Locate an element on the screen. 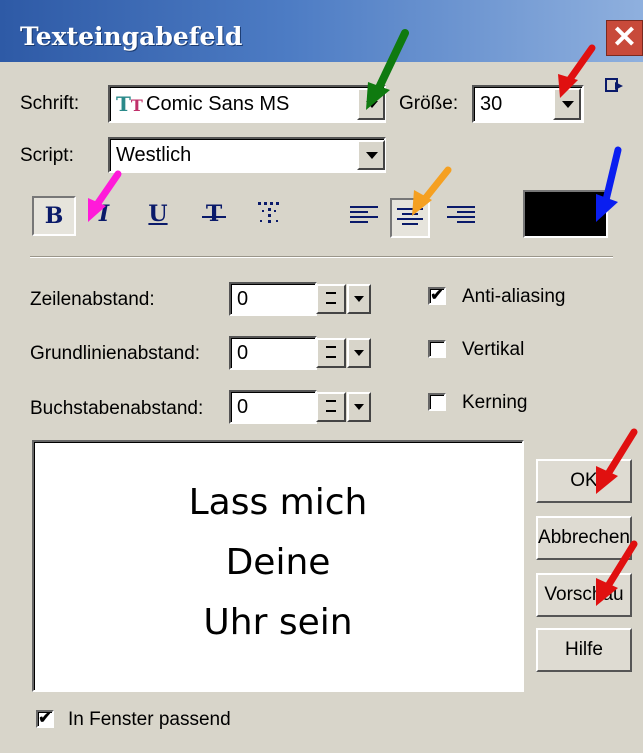 This screenshot has width=643, height=753. antialias-checkbox: ✔ is located at coordinates (437, 296).